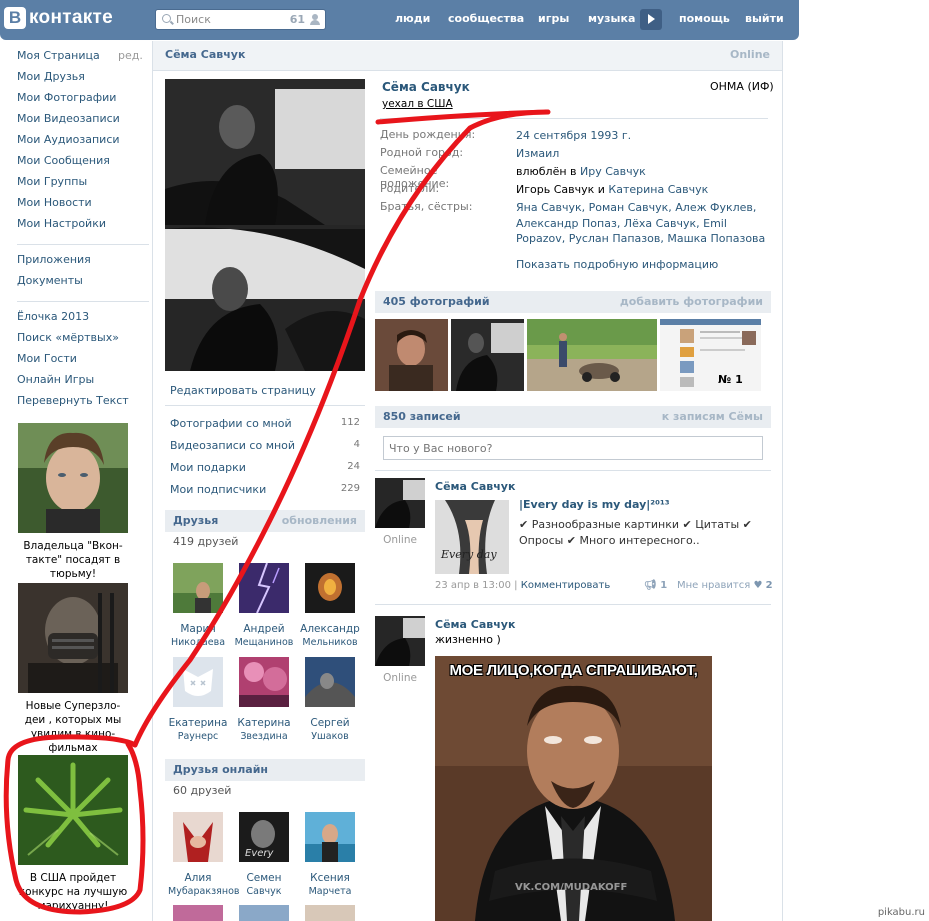 The width and height of the screenshot is (929, 921). What do you see at coordinates (79, 404) in the screenshot?
I see `menu-app-flip-text: Перевернуть Текст` at bounding box center [79, 404].